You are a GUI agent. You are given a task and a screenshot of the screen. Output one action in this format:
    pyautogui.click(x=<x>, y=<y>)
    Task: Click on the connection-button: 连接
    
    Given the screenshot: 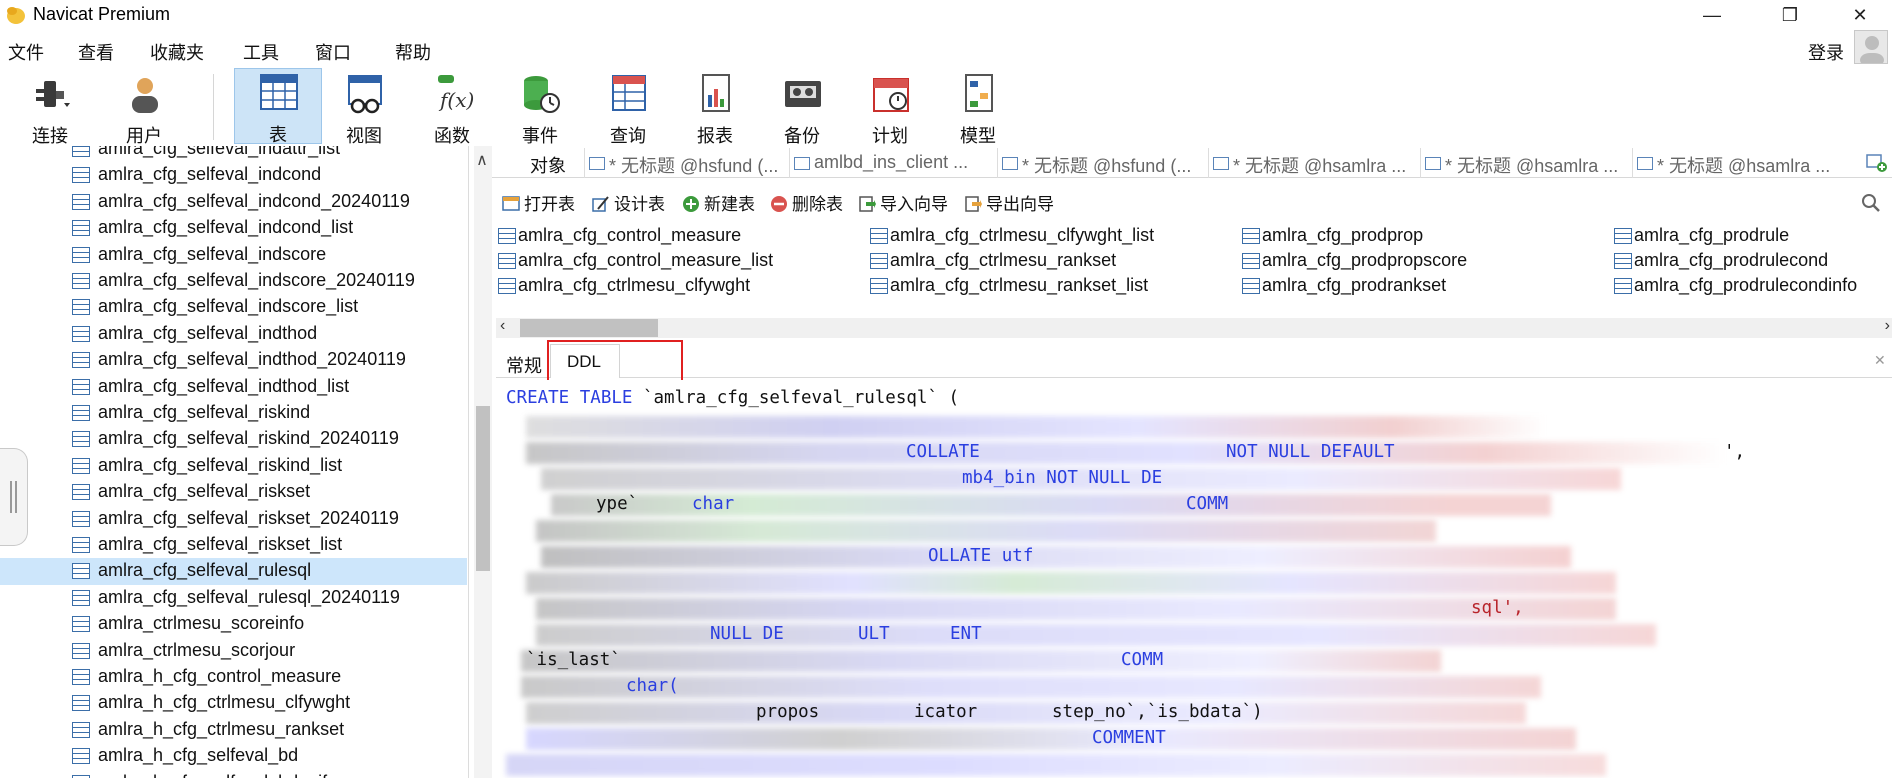 What is the action you would take?
    pyautogui.click(x=50, y=108)
    